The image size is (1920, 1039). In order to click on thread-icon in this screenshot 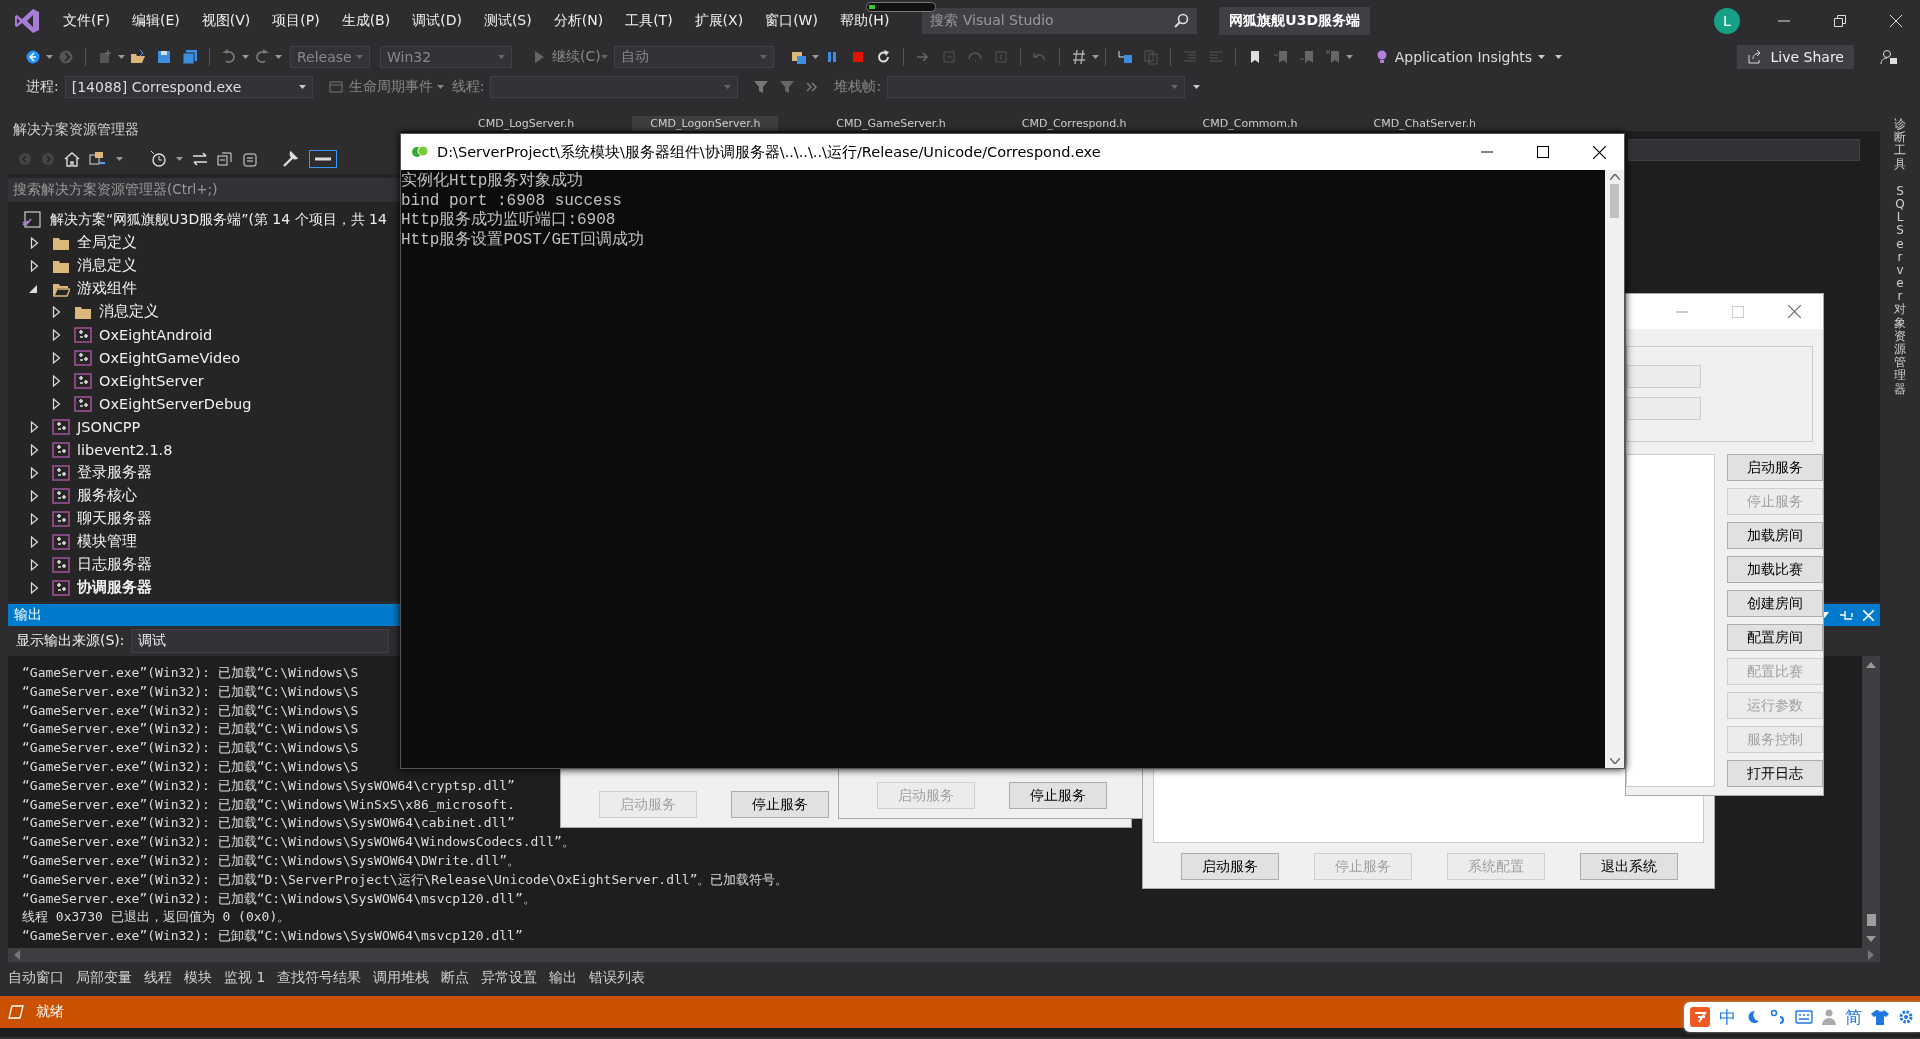, I will do `click(1124, 57)`.